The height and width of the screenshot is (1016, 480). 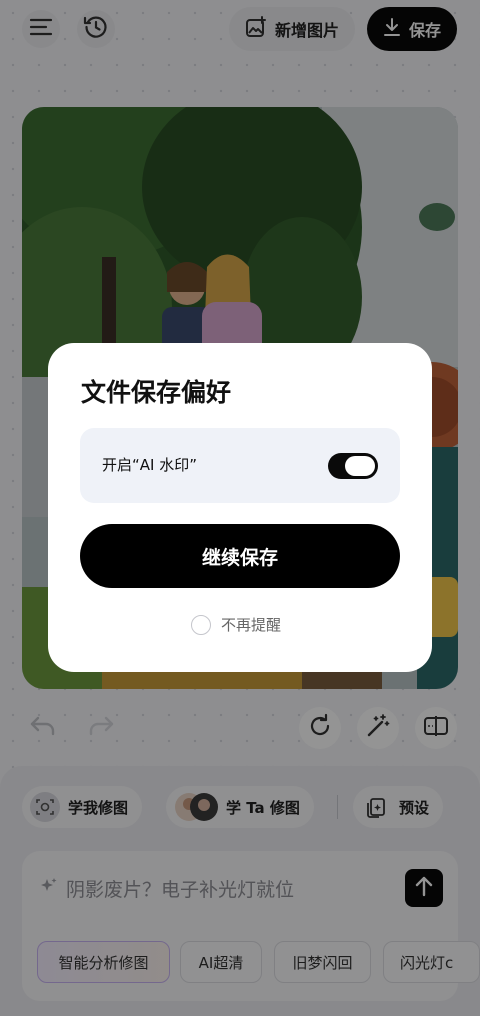 I want to click on continue-save-label: 继续保存, so click(x=239, y=557).